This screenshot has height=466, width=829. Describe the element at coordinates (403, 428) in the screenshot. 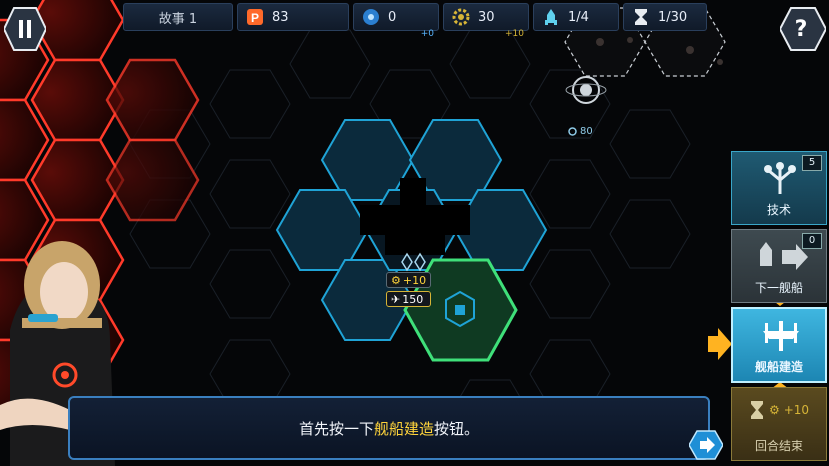

I see `dialog-text-highlight: 舰船建造` at that location.